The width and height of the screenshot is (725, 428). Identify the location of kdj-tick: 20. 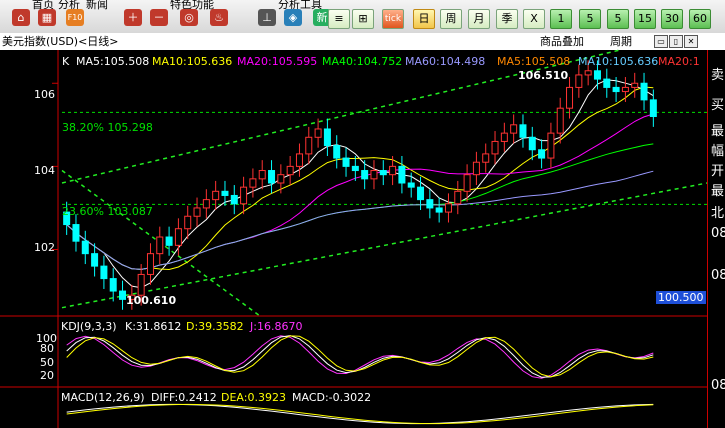
(47, 375).